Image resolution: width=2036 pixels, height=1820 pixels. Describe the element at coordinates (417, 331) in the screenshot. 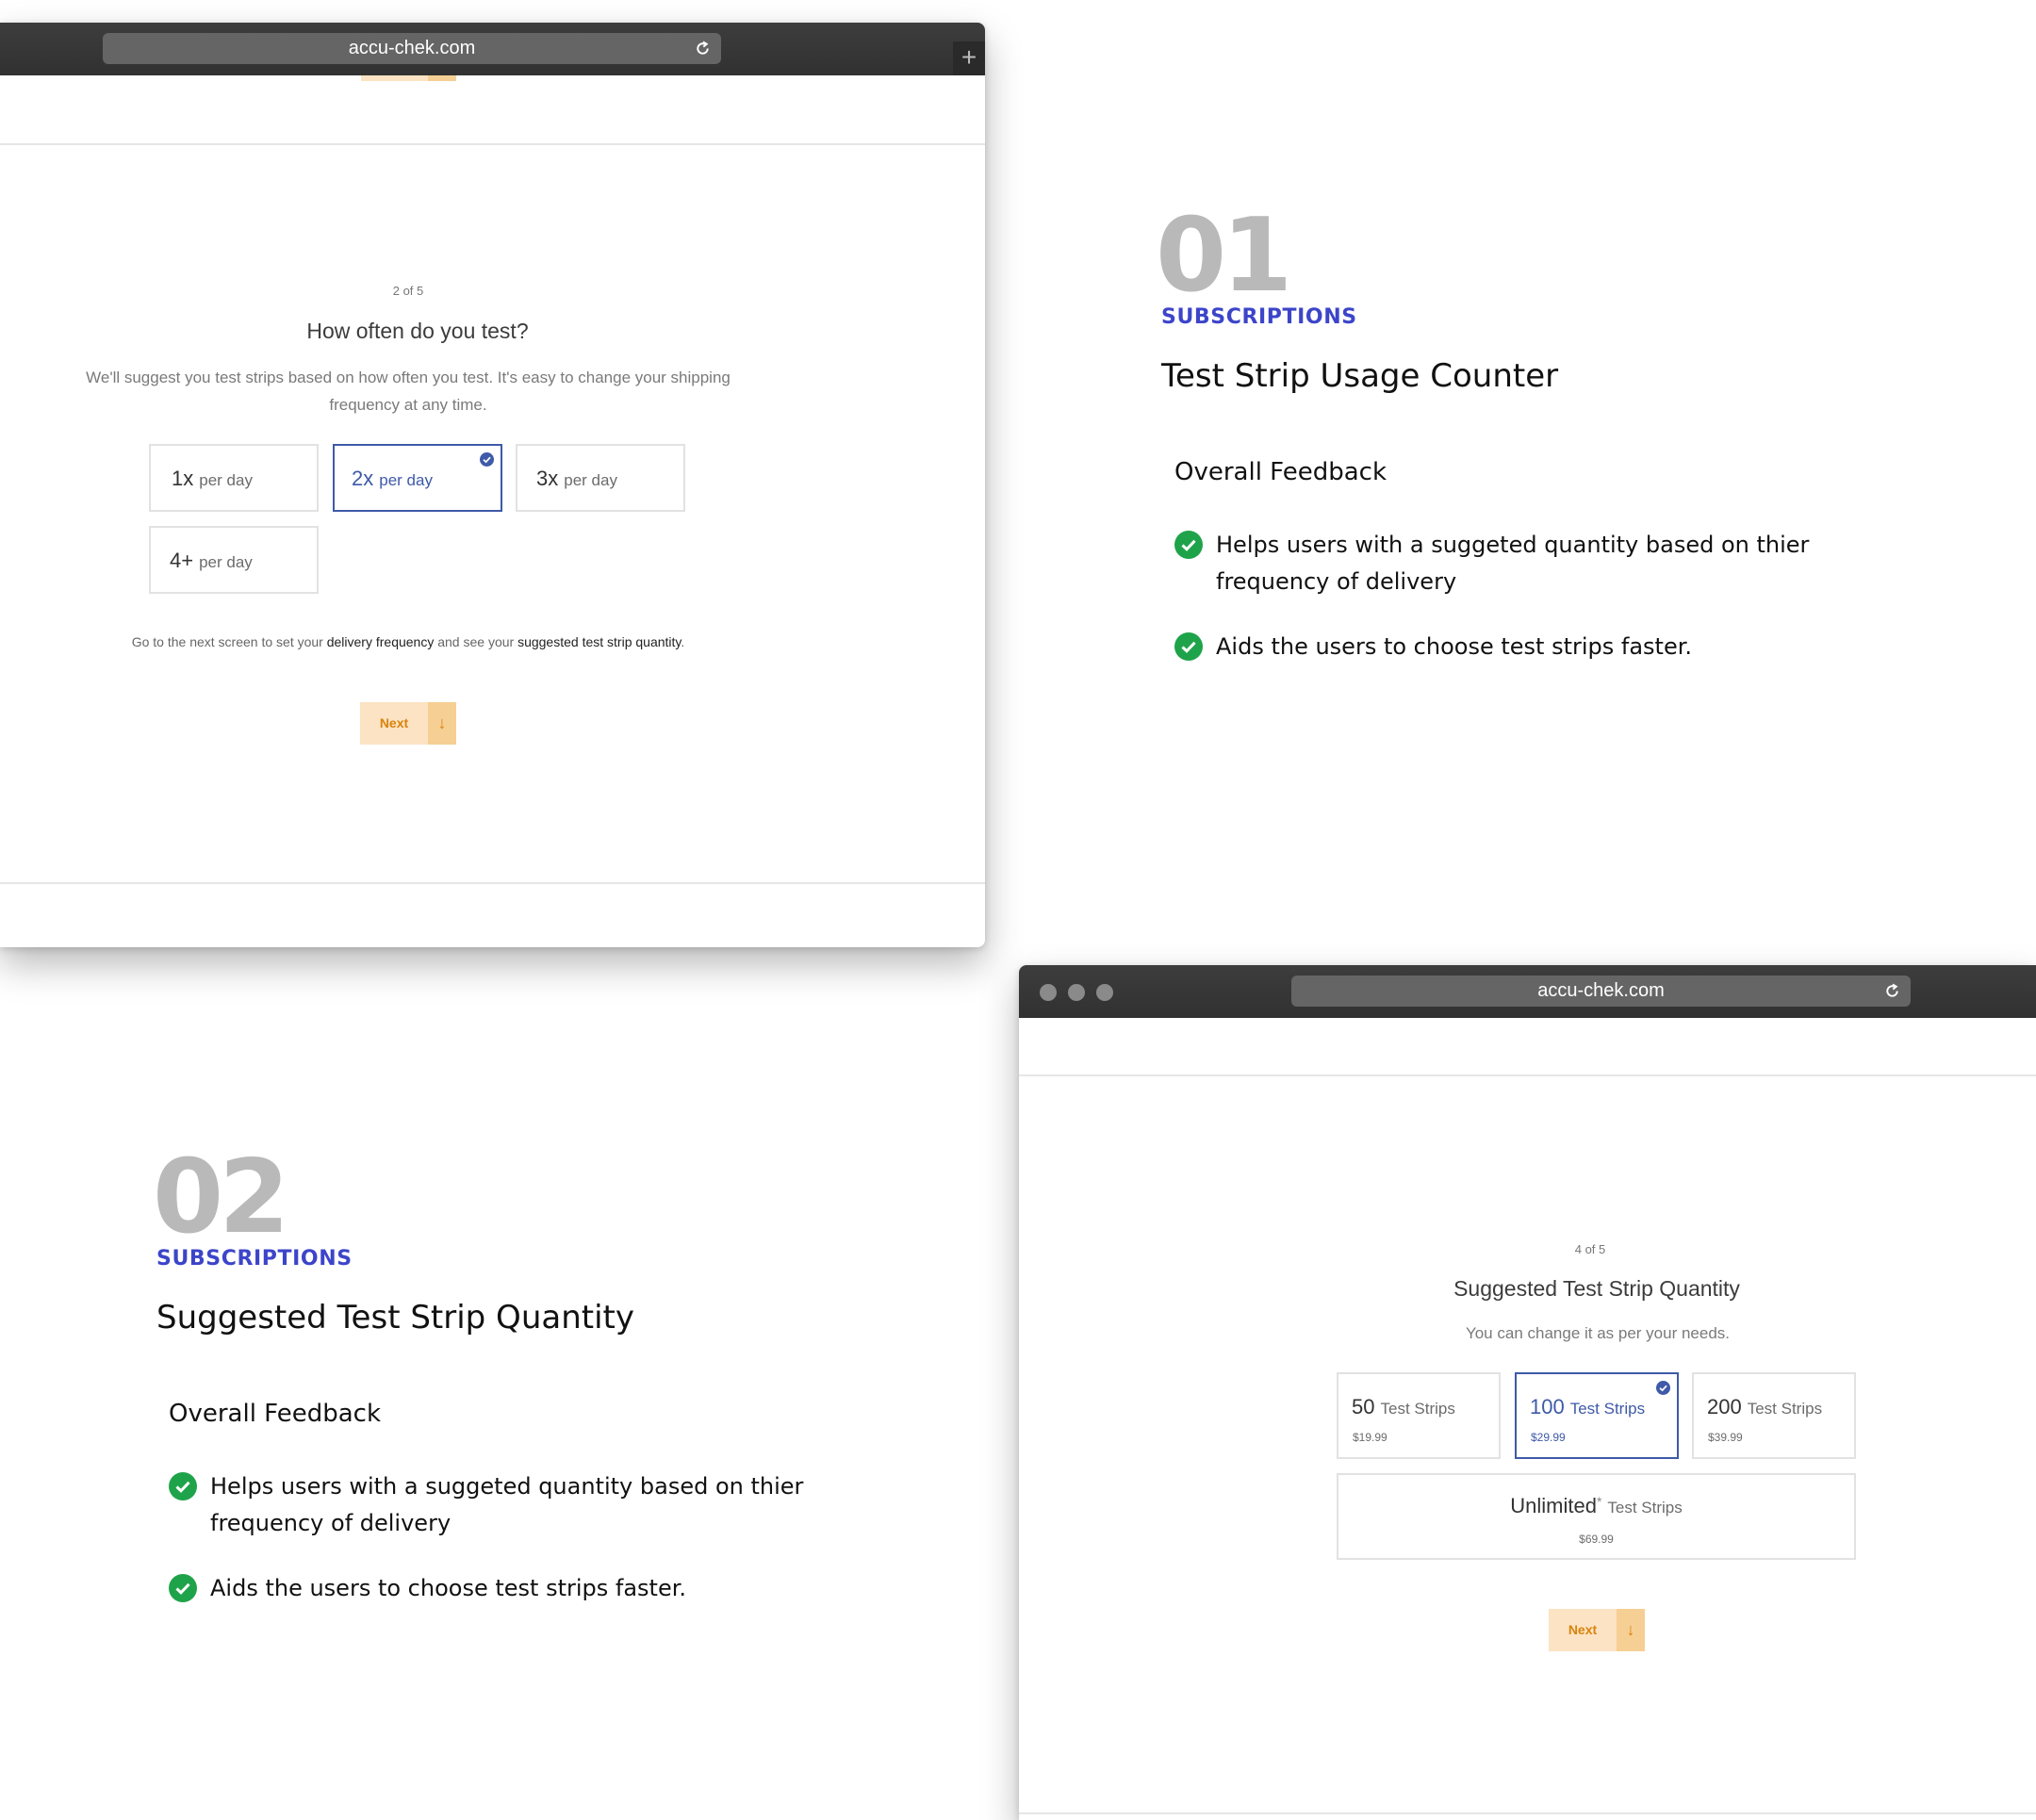

I see `question-title: How often do you test?` at that location.